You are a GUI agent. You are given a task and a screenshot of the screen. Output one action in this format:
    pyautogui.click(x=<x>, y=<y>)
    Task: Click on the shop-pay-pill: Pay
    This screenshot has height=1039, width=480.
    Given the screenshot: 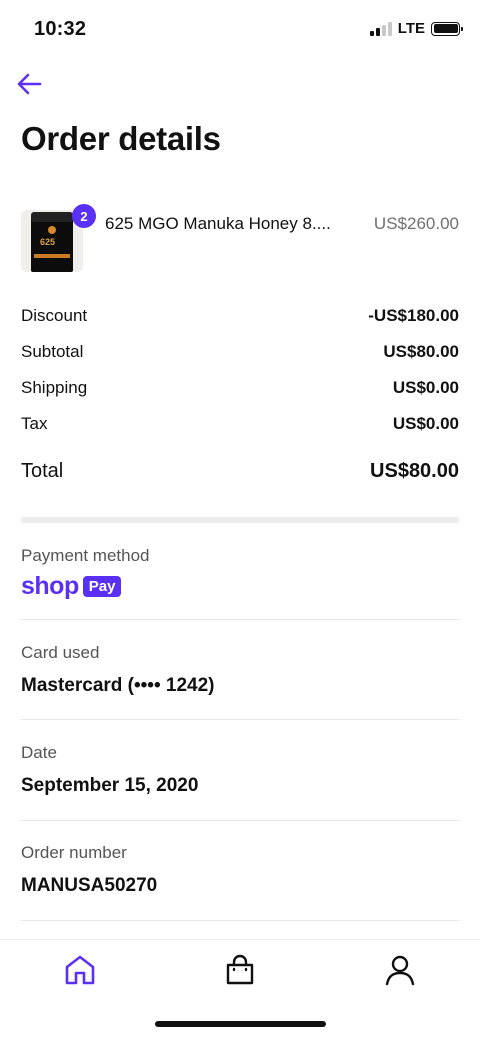 What is the action you would take?
    pyautogui.click(x=102, y=586)
    